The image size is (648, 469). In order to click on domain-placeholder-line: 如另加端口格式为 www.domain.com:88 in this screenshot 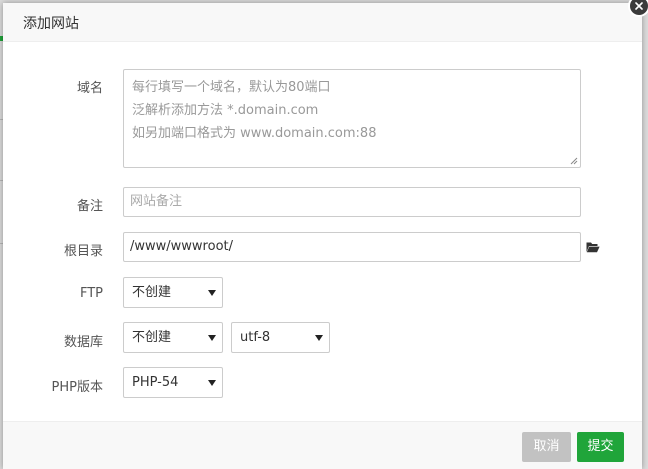, I will do `click(254, 133)`.